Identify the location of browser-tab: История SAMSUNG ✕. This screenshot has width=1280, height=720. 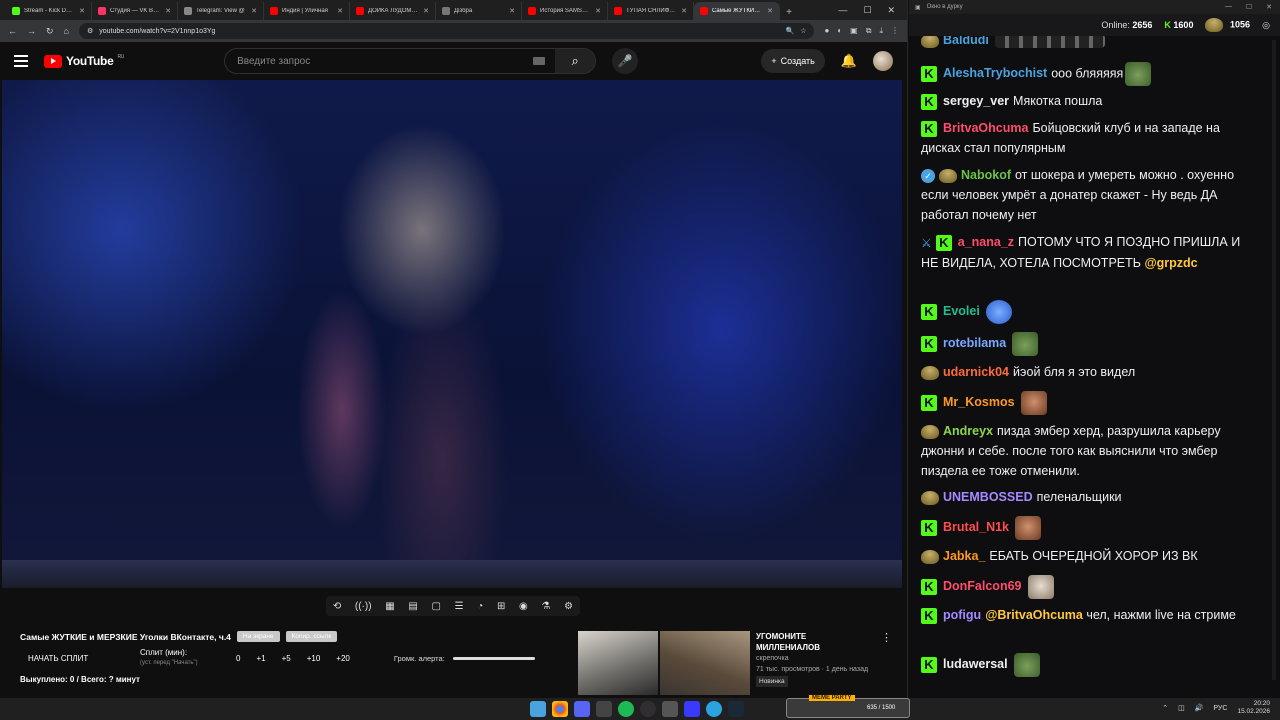
(565, 11).